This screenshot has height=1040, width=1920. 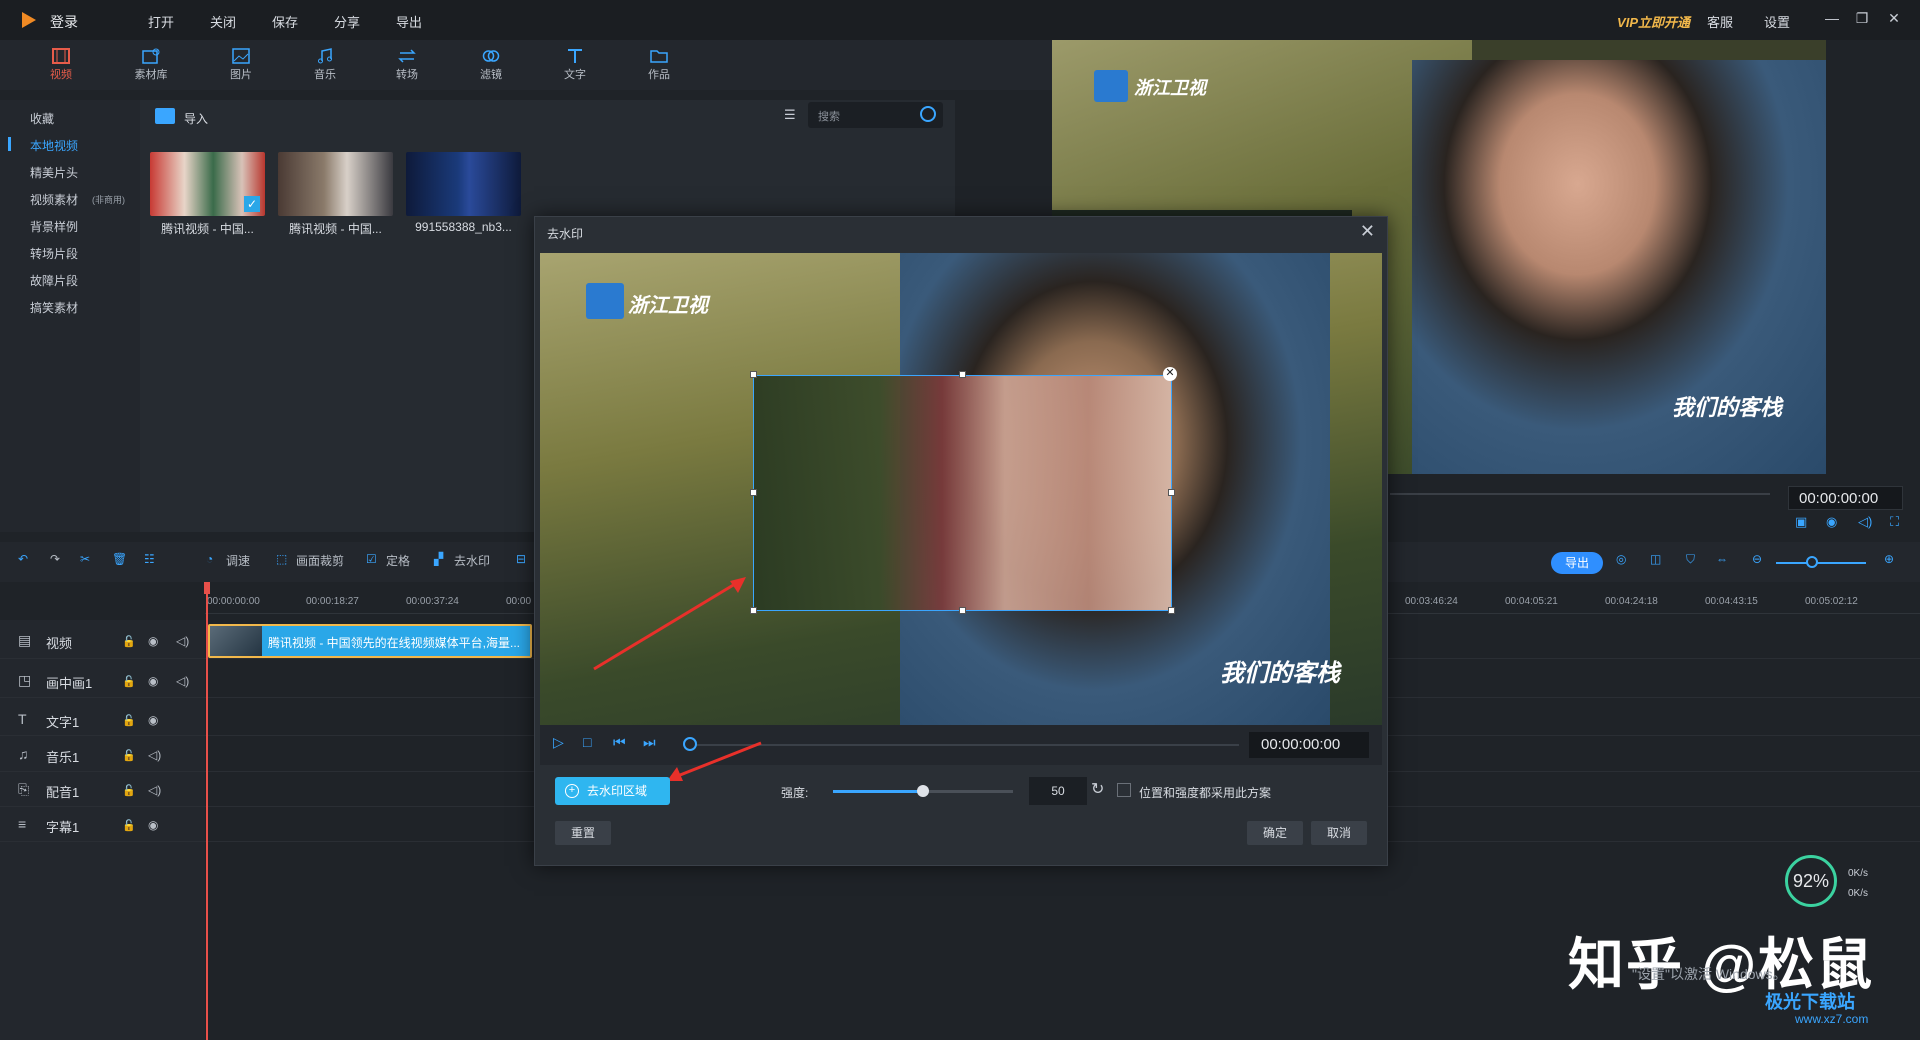 What do you see at coordinates (1275, 833) in the screenshot?
I see `ok-button: 确定` at bounding box center [1275, 833].